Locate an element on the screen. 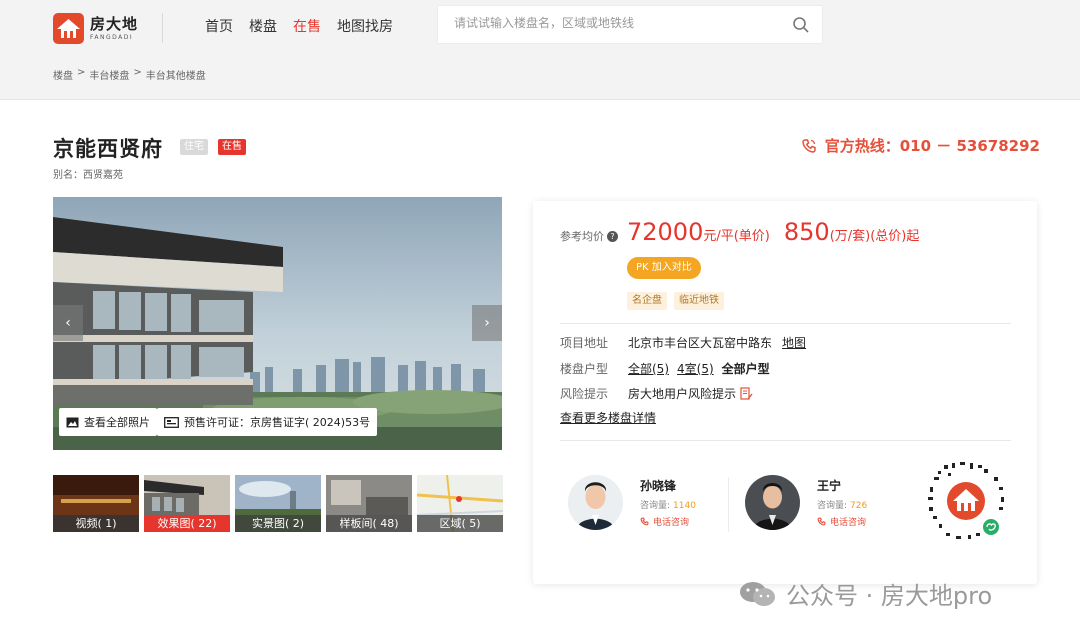 This screenshot has height=637, width=1080. presale-permit: 预售许可证：京房售证字( 2024)53号 is located at coordinates (267, 422).